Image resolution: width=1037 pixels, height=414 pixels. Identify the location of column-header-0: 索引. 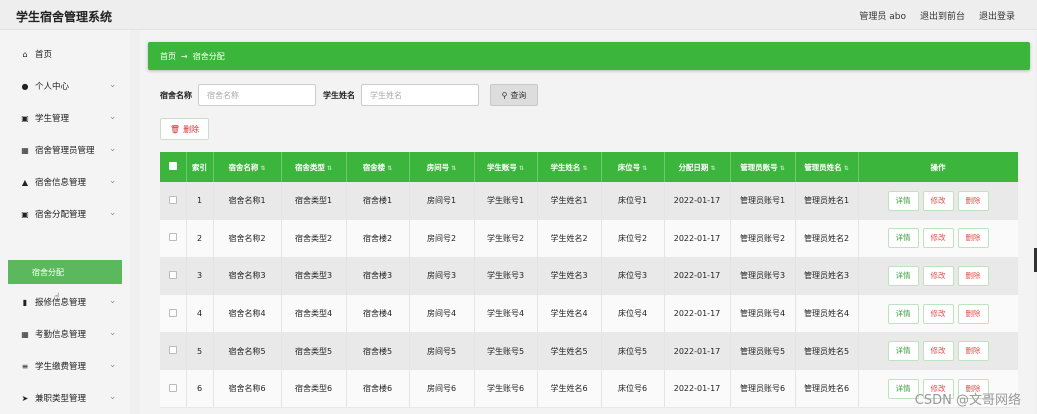
(200, 167).